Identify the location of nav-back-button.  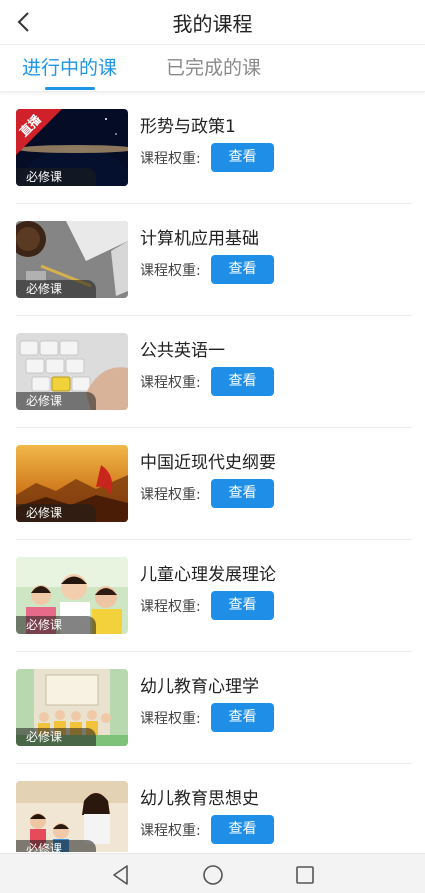
(121, 875).